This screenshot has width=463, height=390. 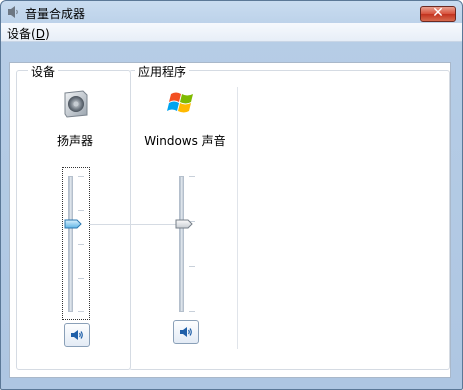 I want to click on menu-device-accelerator: D, so click(x=40, y=34).